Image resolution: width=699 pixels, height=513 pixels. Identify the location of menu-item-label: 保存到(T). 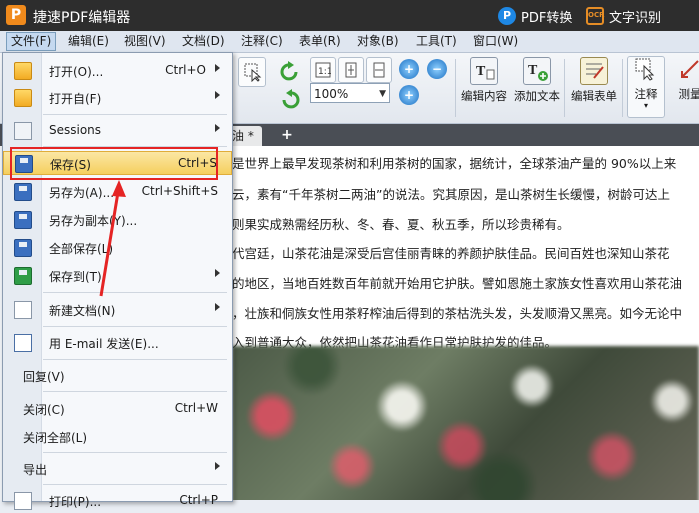
(75, 276).